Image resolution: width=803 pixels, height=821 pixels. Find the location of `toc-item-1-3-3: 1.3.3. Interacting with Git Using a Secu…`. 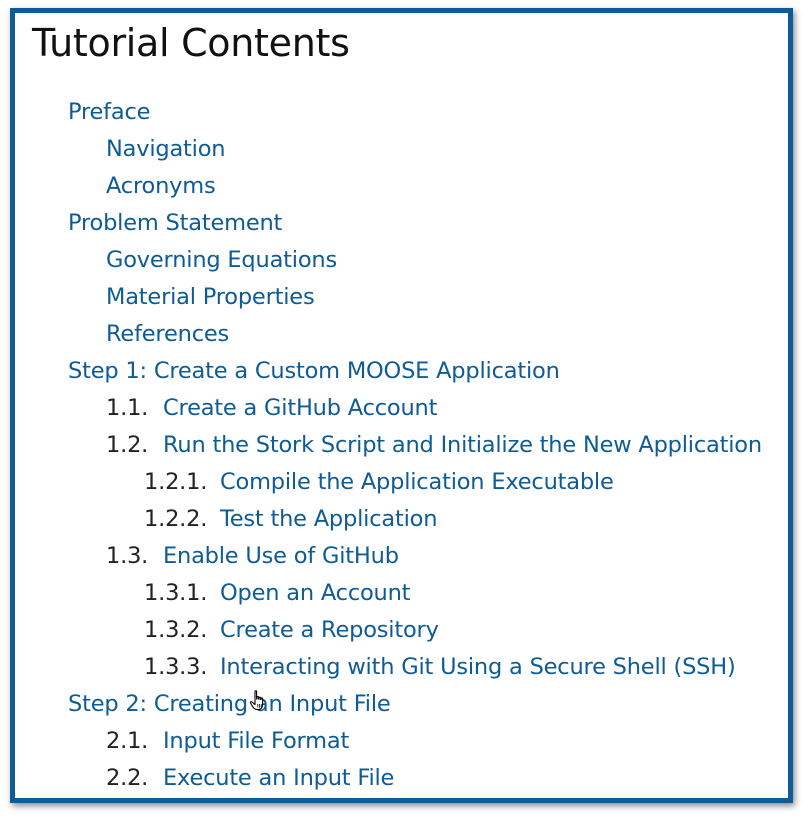

toc-item-1-3-3: 1.3.3. Interacting with Git Using a Secu… is located at coordinates (375, 667).